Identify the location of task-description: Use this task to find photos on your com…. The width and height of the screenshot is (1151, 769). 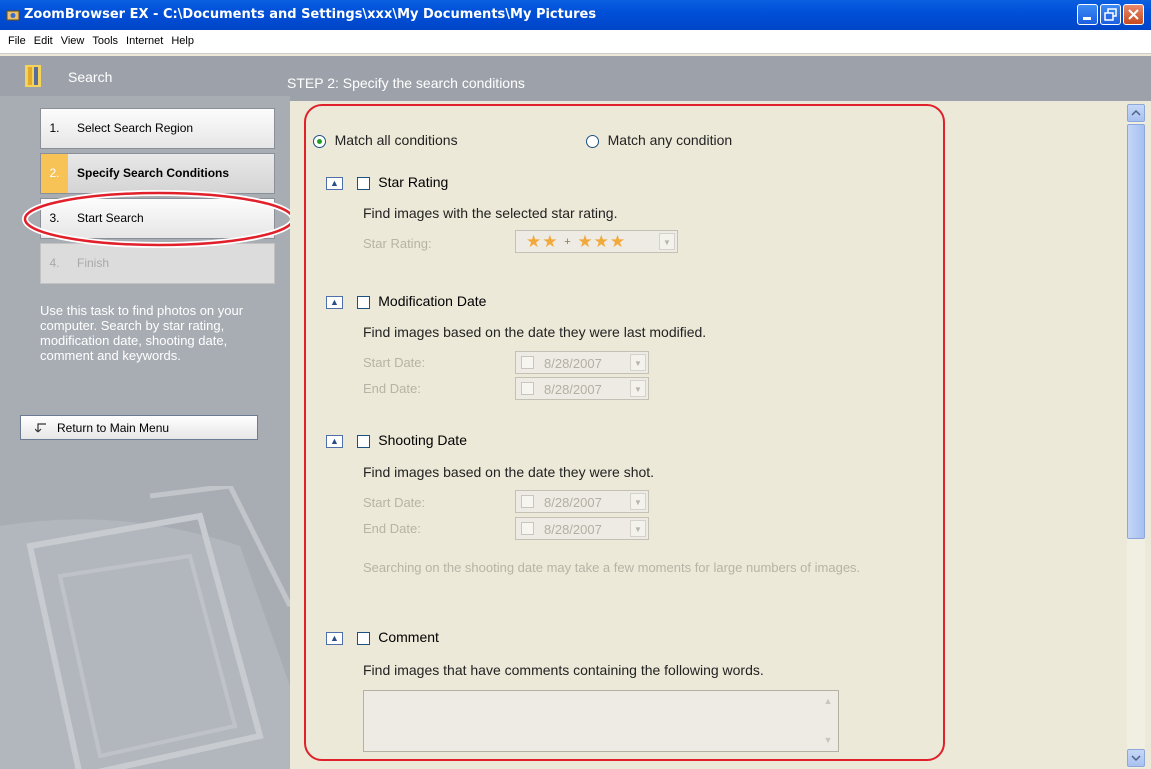
(142, 333).